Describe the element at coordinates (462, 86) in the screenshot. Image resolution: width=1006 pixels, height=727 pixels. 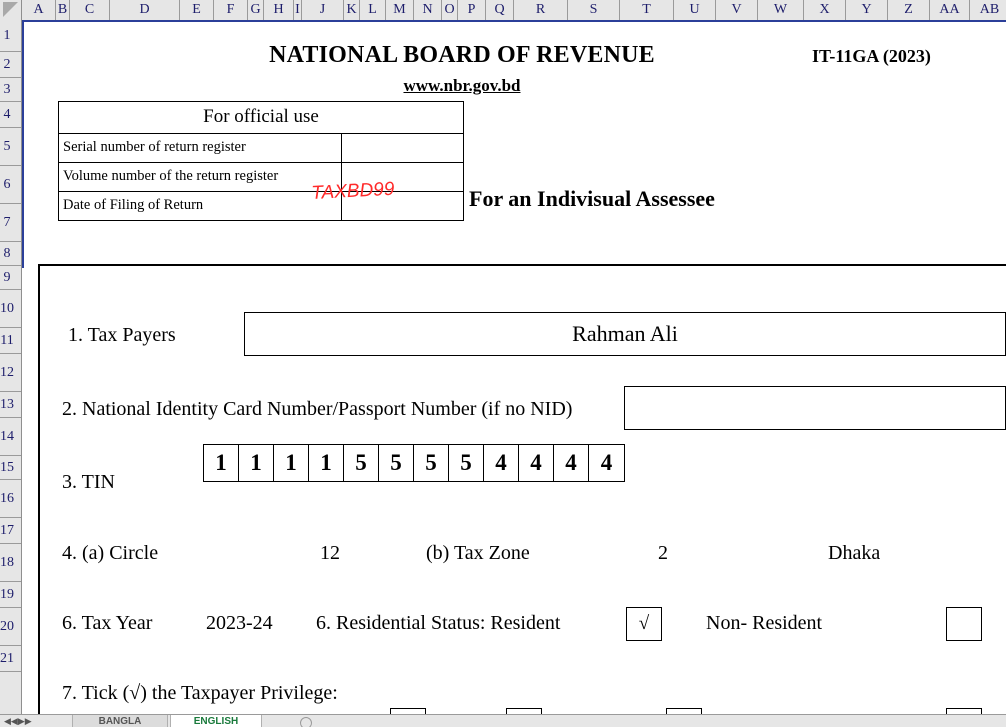
I see `website-link: www.nbr.gov.bd` at that location.